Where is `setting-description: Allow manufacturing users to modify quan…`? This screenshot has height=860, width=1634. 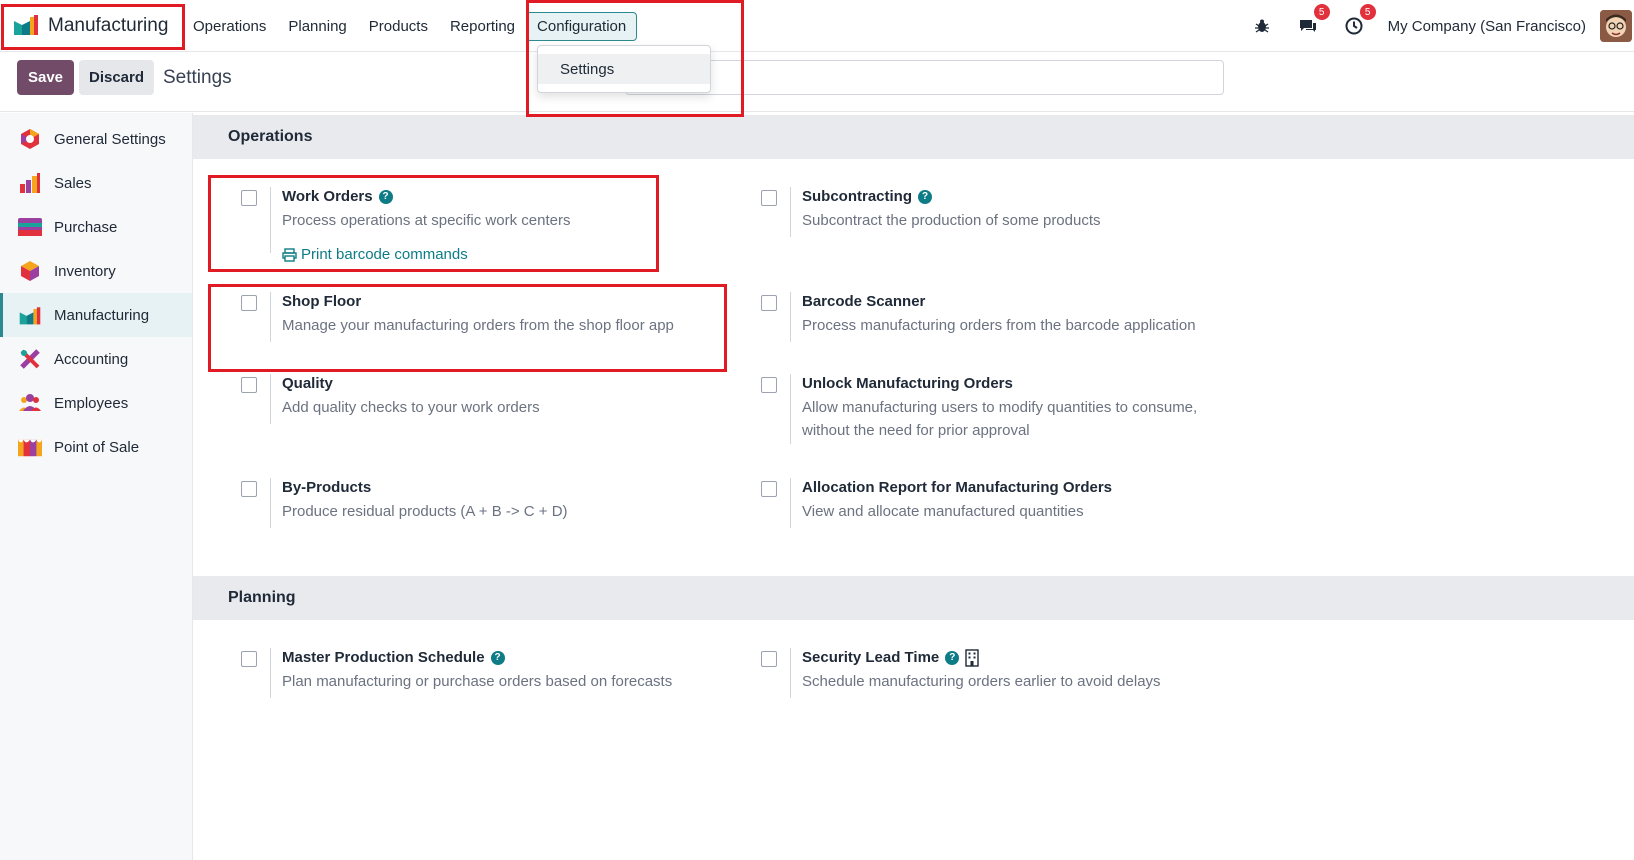 setting-description: Allow manufacturing users to modify quan… is located at coordinates (1000, 419).